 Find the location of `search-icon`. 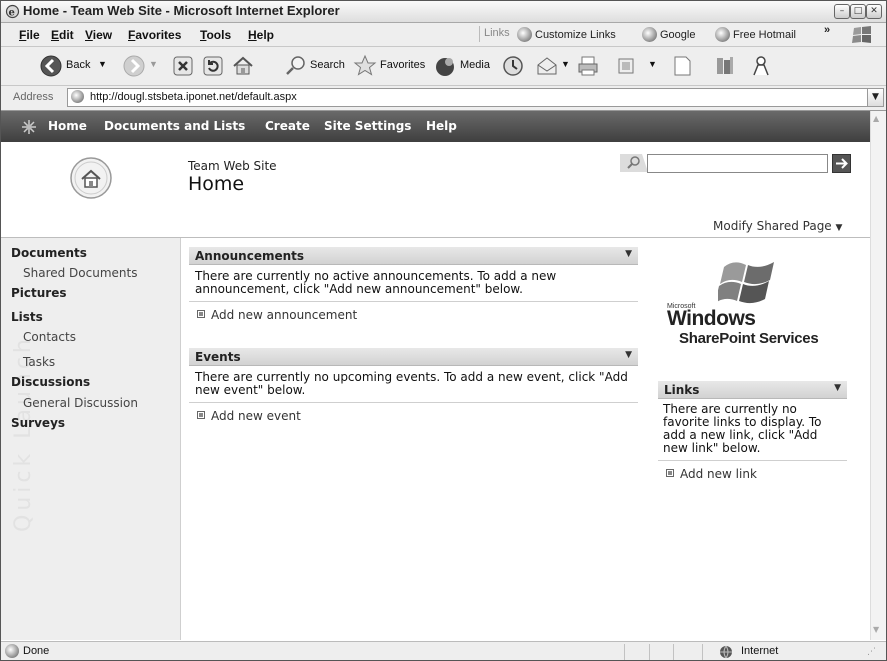

search-icon is located at coordinates (296, 66).